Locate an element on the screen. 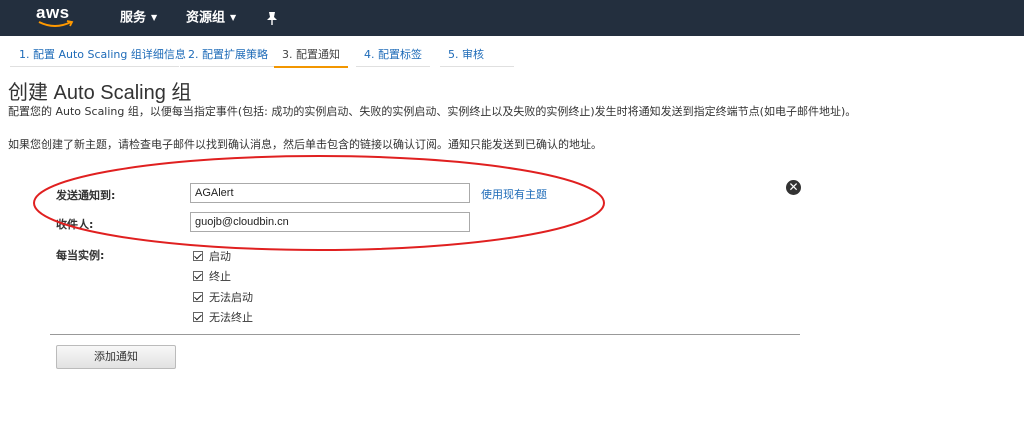 The height and width of the screenshot is (431, 1024). use-existing-topic-link: 使用现有主题 is located at coordinates (514, 194).